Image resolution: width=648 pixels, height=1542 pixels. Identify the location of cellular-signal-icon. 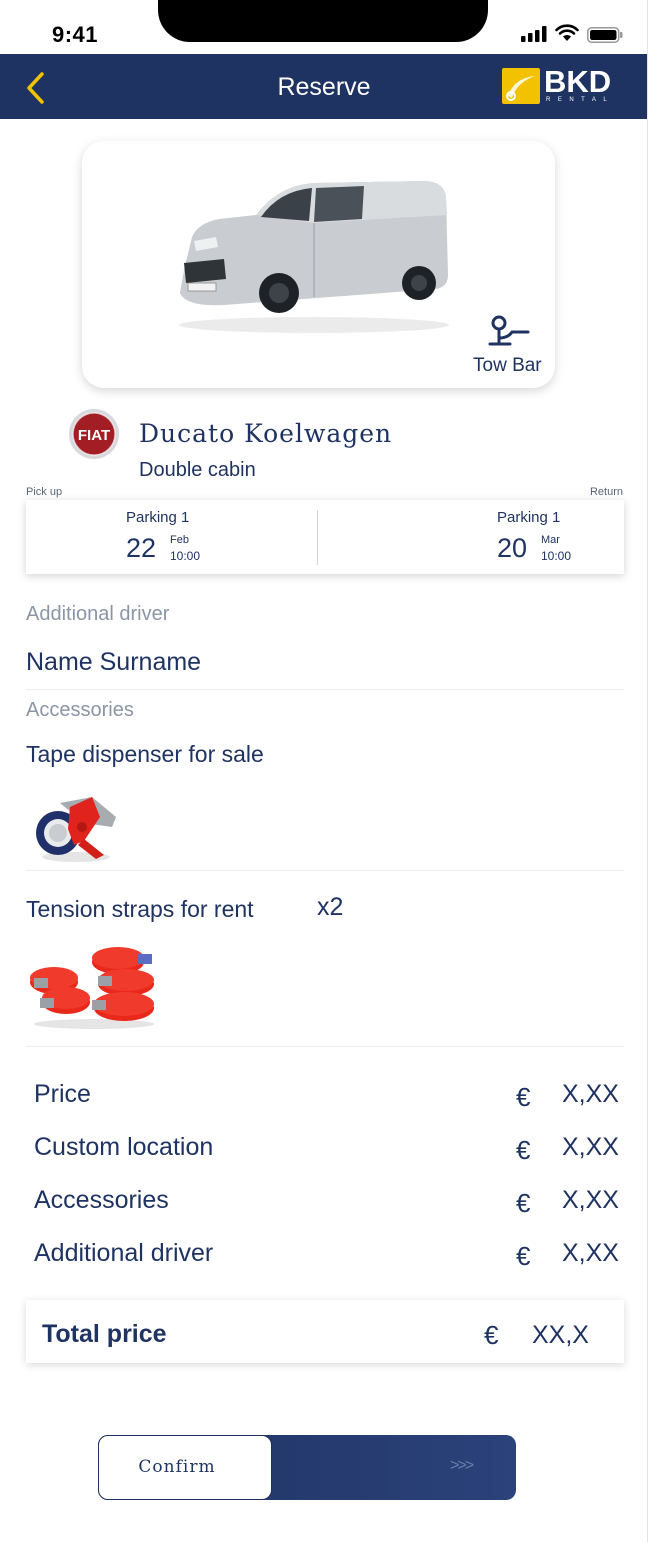
(534, 34).